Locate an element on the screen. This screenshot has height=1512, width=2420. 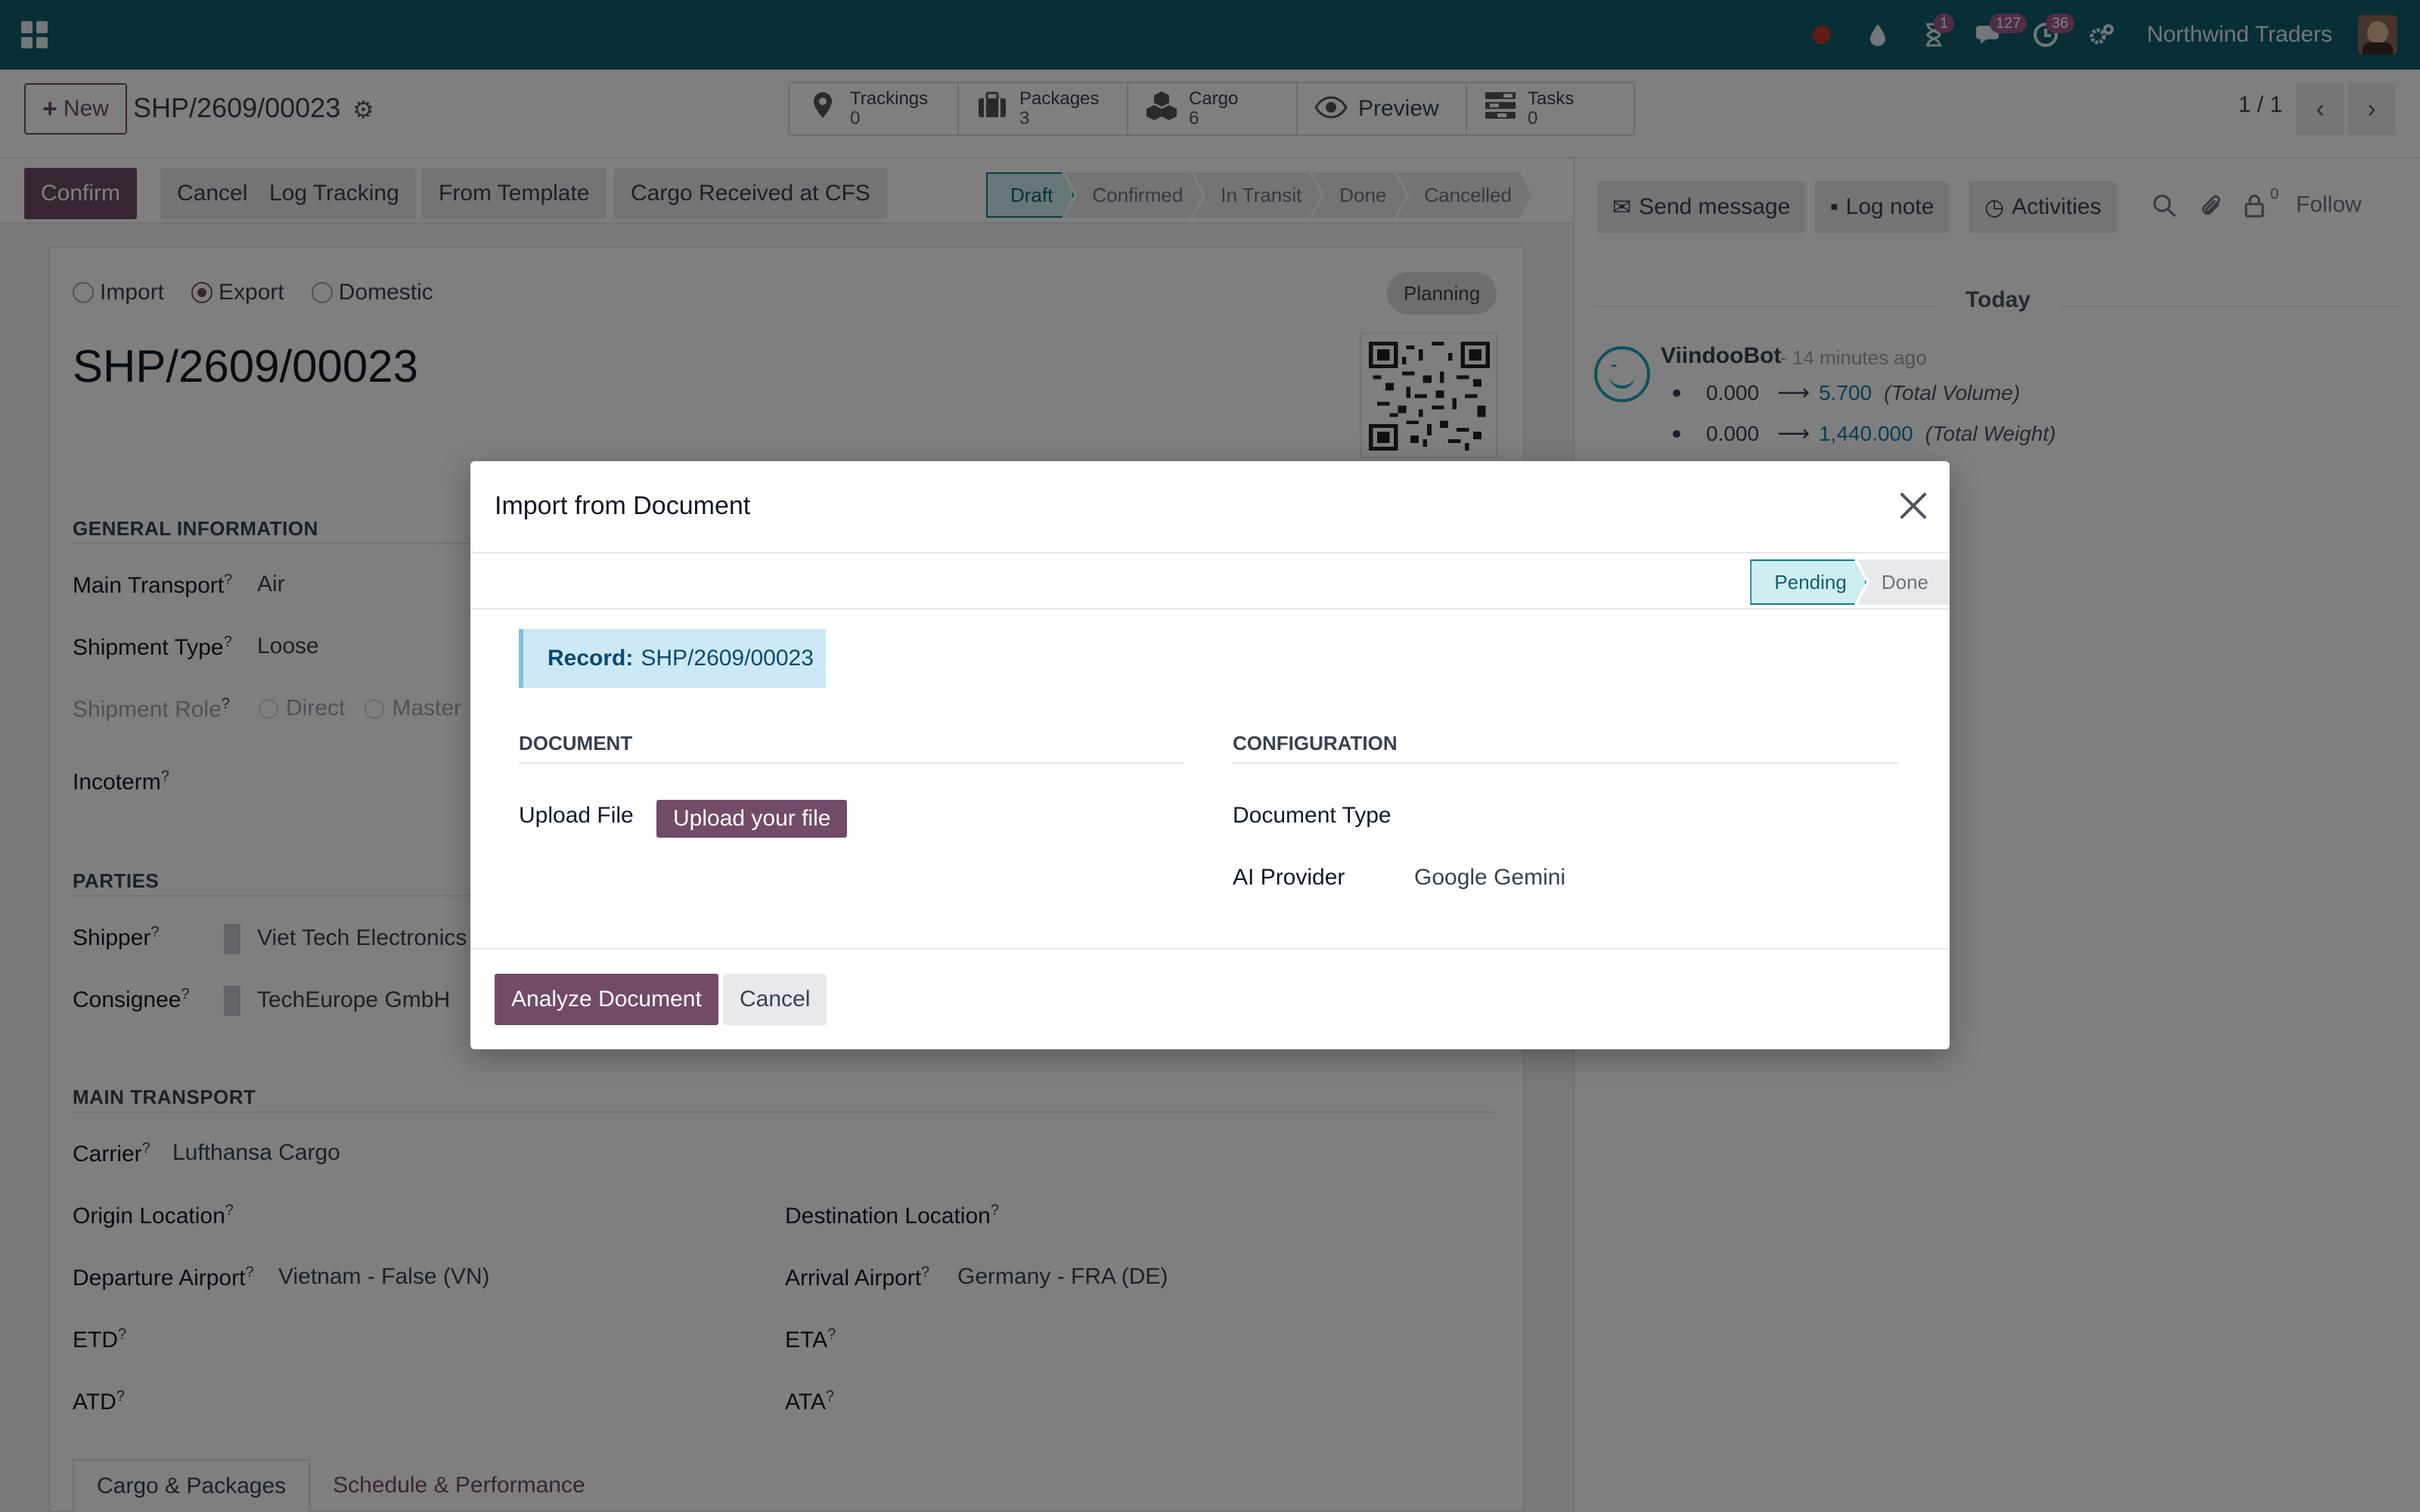
record-label: Record: is located at coordinates (591, 658).